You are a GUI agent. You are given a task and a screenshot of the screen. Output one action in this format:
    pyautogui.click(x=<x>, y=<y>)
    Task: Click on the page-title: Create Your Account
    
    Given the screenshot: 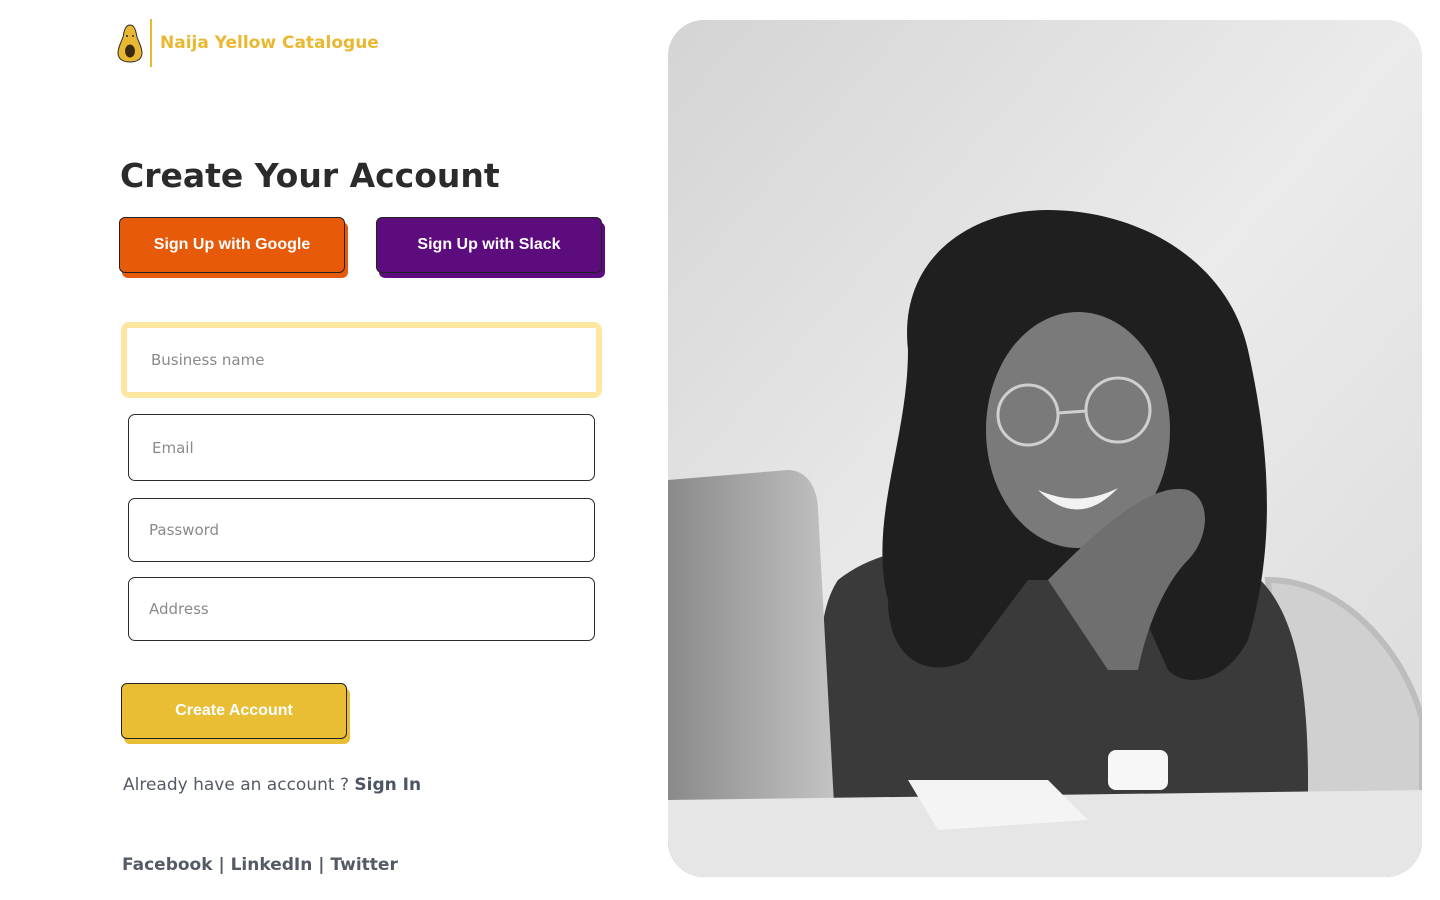 What is the action you would take?
    pyautogui.click(x=310, y=175)
    